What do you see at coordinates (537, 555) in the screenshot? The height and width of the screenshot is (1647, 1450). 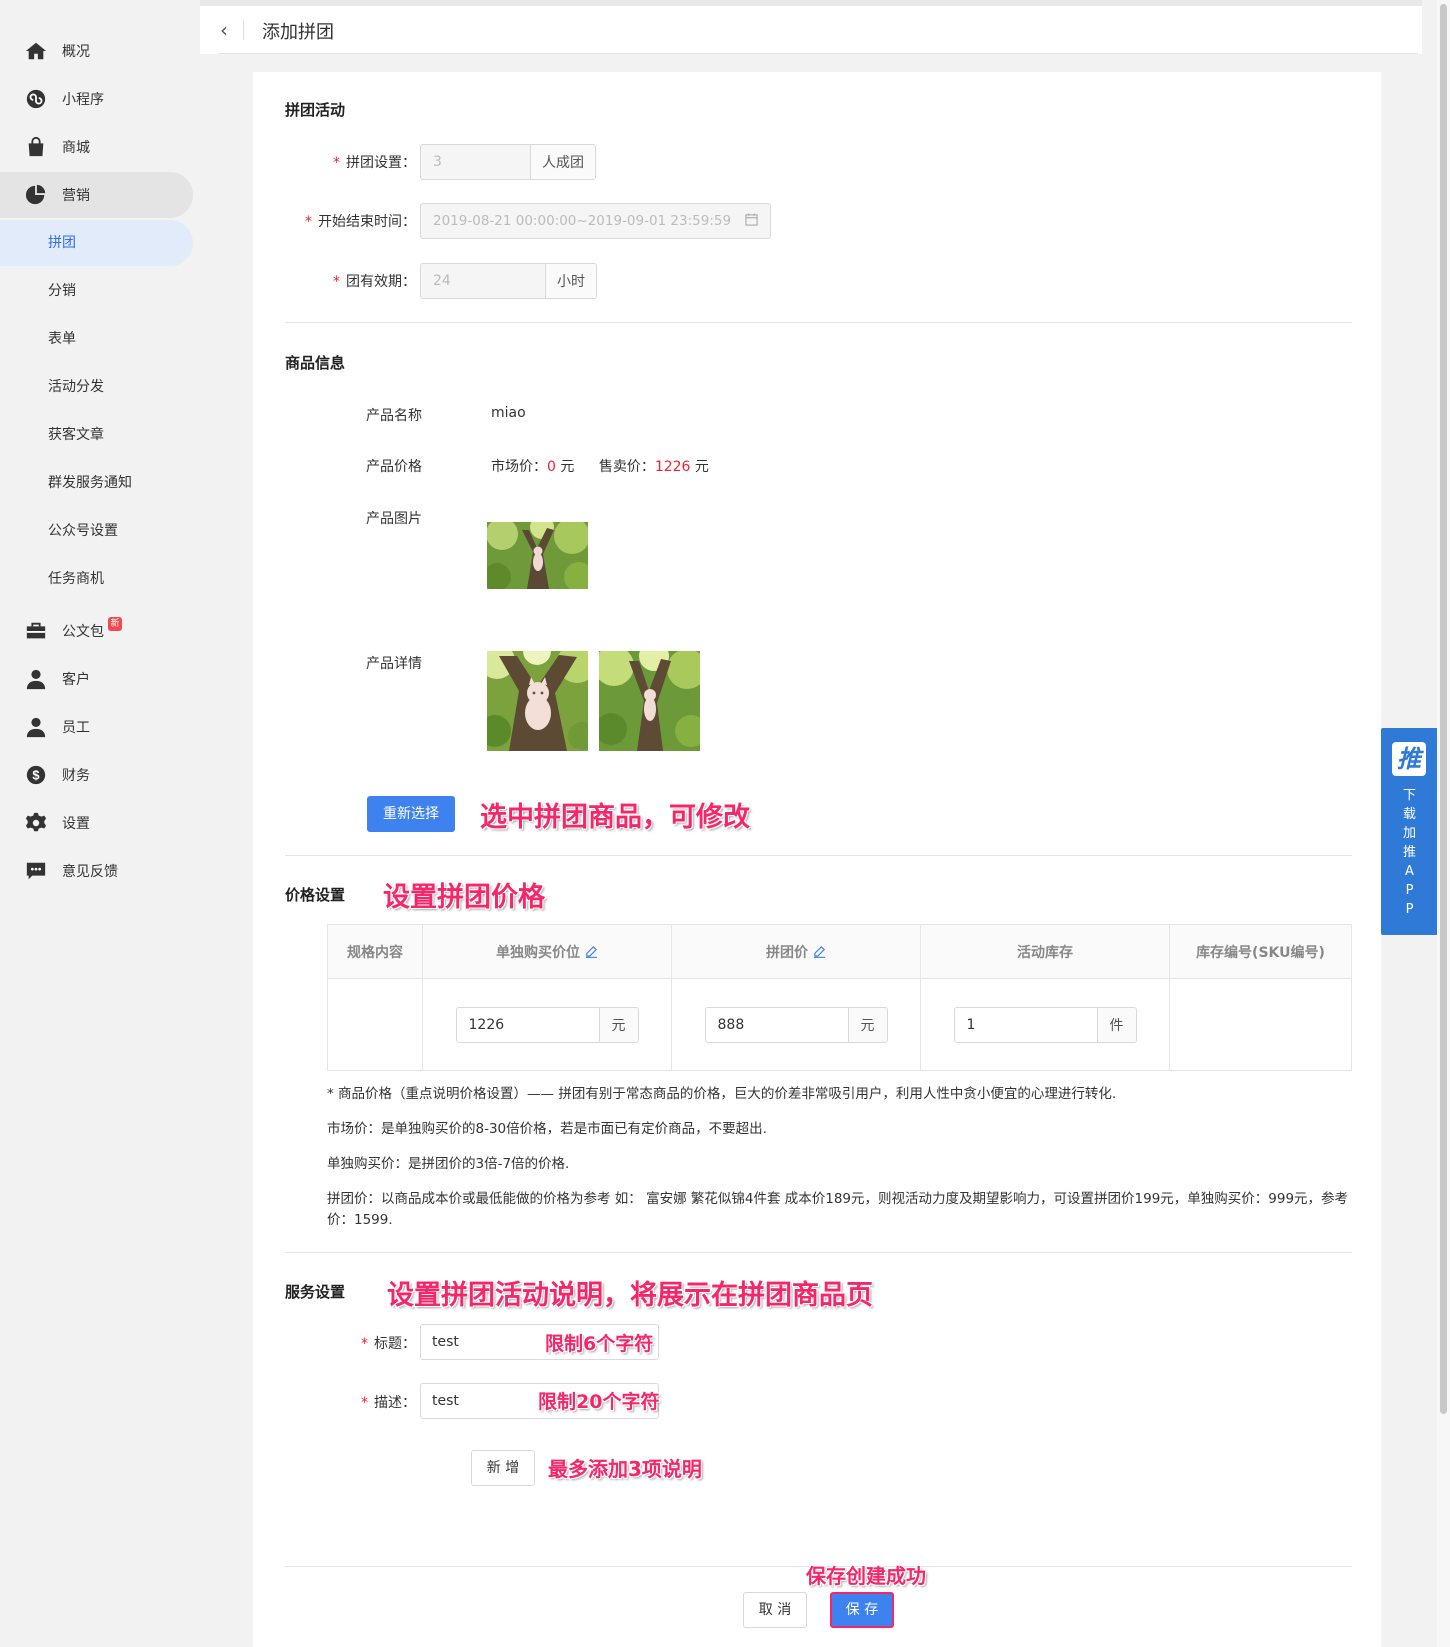 I see `product-image` at bounding box center [537, 555].